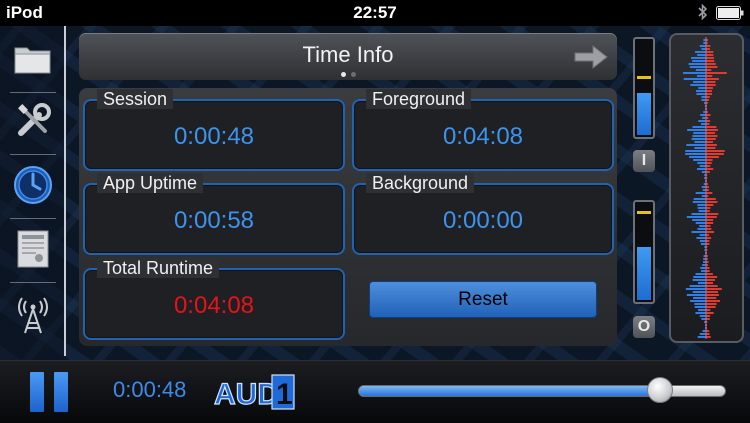 The width and height of the screenshot is (750, 423). I want to click on tools-icon, so click(34, 119).